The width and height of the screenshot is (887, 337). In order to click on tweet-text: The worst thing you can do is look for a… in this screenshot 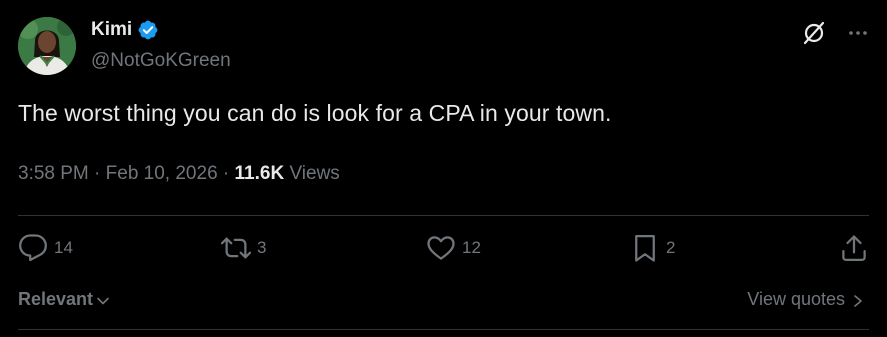, I will do `click(315, 113)`.